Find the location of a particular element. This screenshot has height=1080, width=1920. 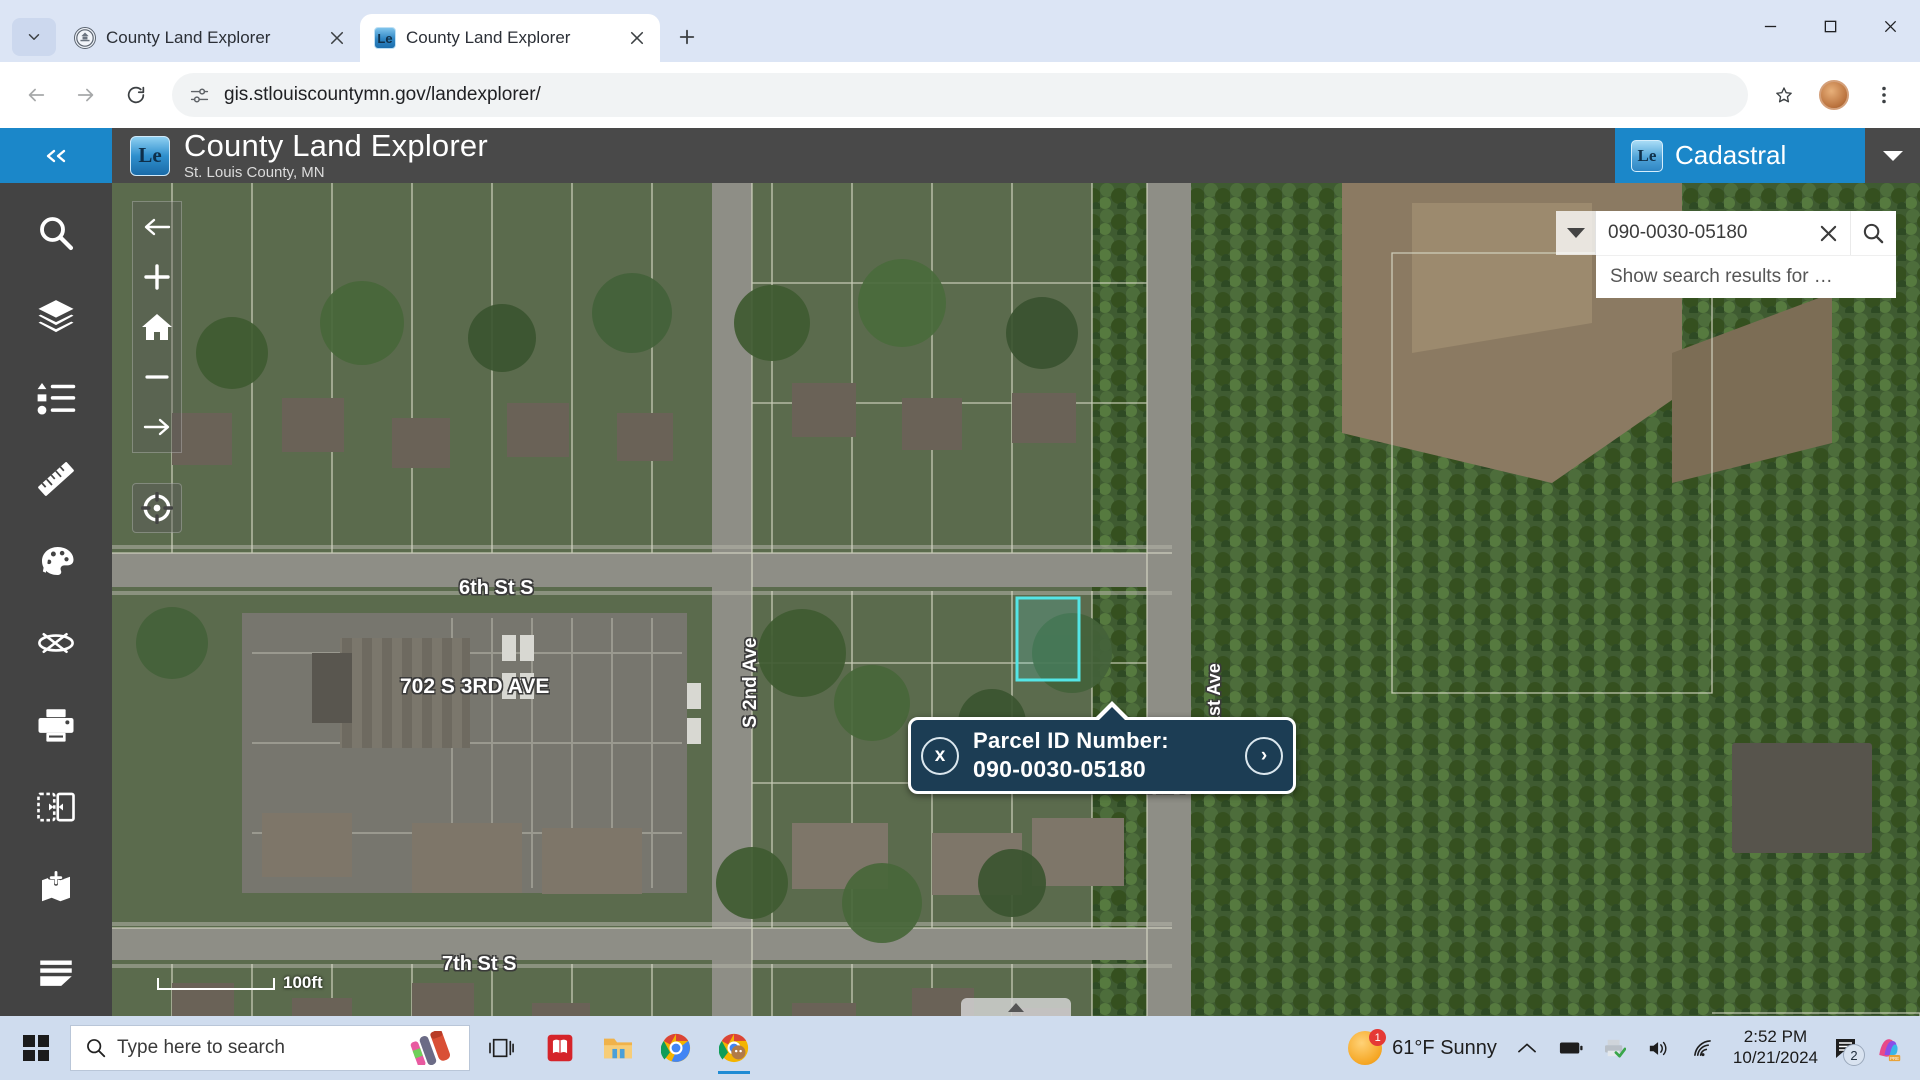

reload-button is located at coordinates (136, 95).